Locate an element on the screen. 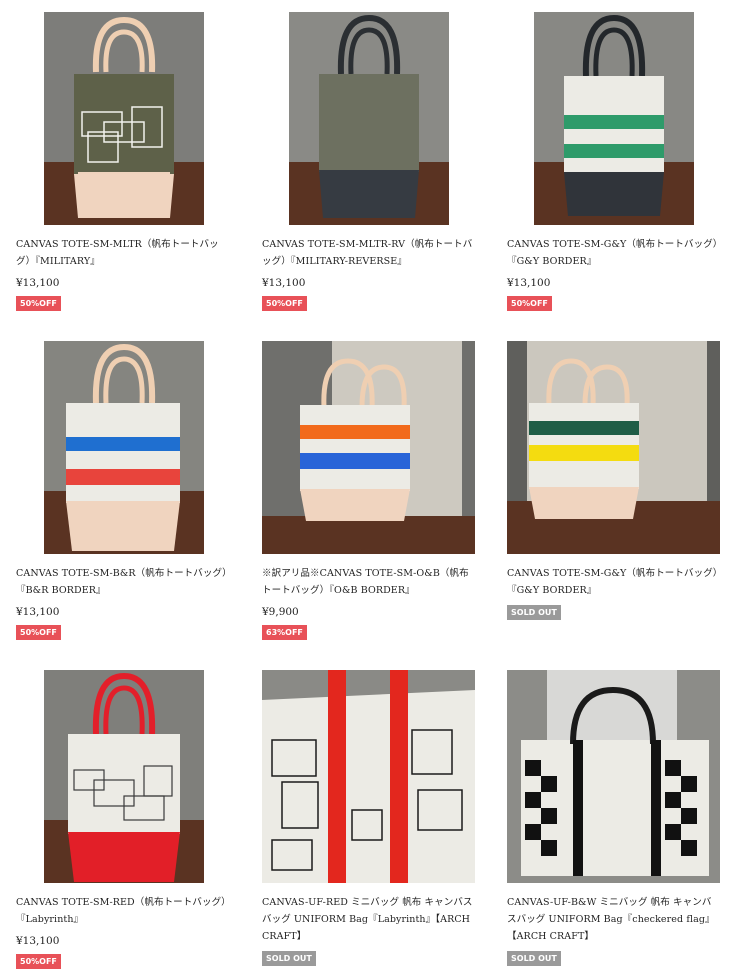  product-title: CANVAS TOTE-SM-B&R（帆布トートバッグ）『B&R BORDER』 is located at coordinates (122, 582).